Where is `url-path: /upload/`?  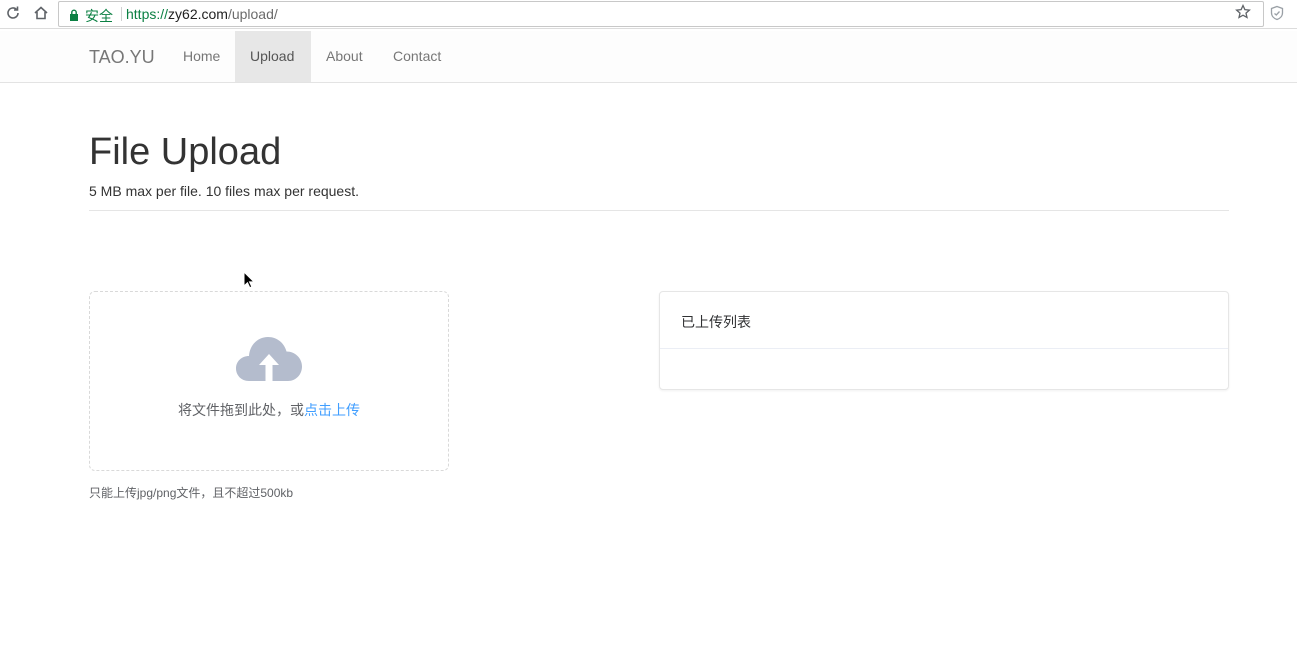
url-path: /upload/ is located at coordinates (252, 14).